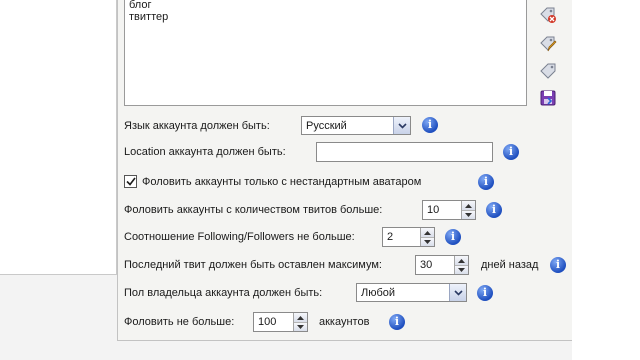 The width and height of the screenshot is (640, 360). I want to click on last-tweet-value: 30, so click(426, 265).